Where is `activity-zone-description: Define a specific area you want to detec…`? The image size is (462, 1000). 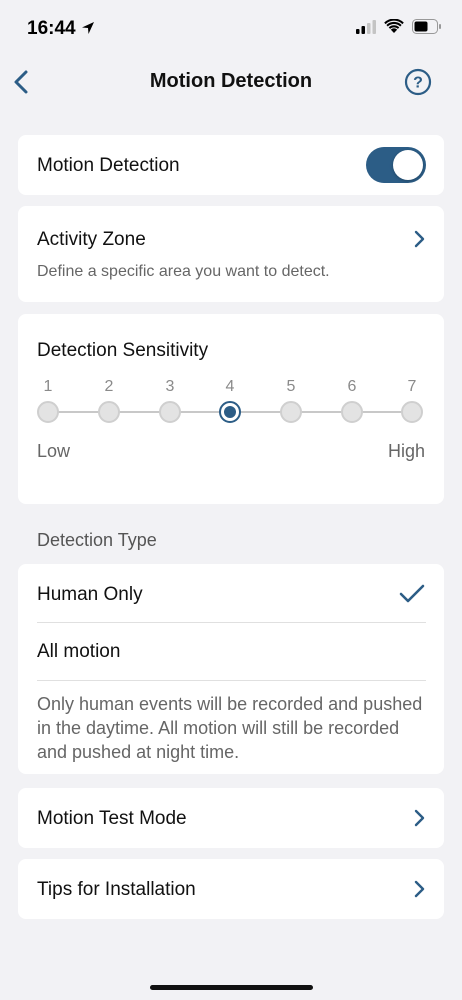 activity-zone-description: Define a specific area you want to detec… is located at coordinates (183, 271).